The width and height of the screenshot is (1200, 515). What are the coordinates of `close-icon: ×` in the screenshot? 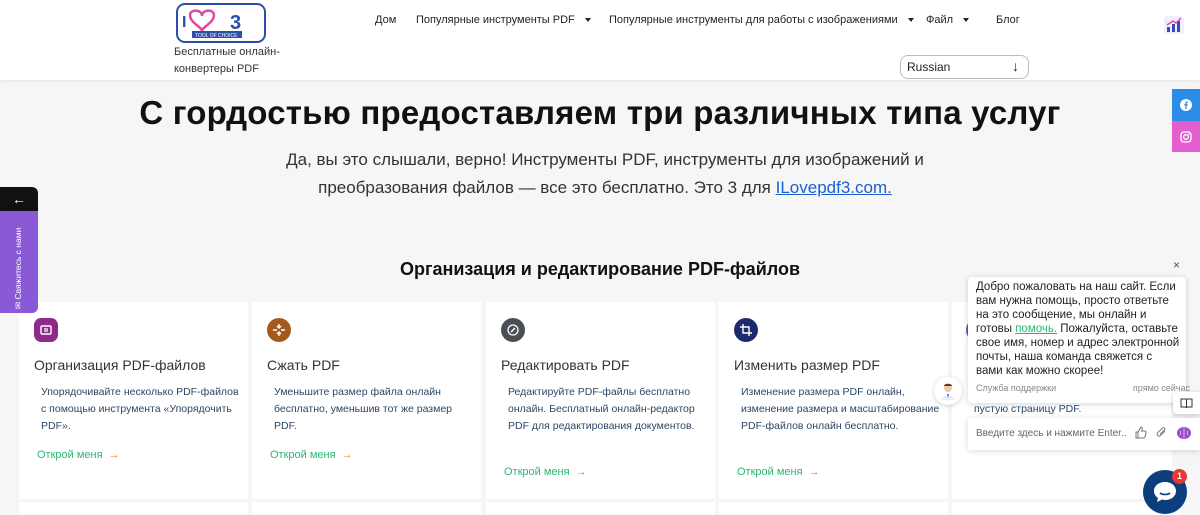 It's located at (1176, 265).